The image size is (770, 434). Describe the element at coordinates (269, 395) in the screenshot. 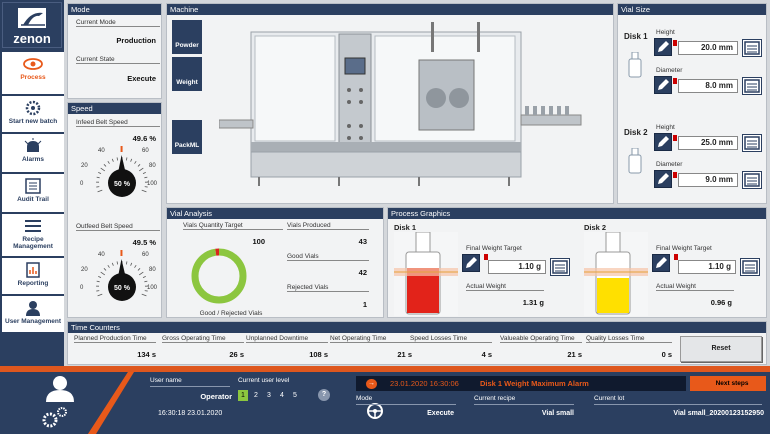

I see `user-level-3: 3` at that location.